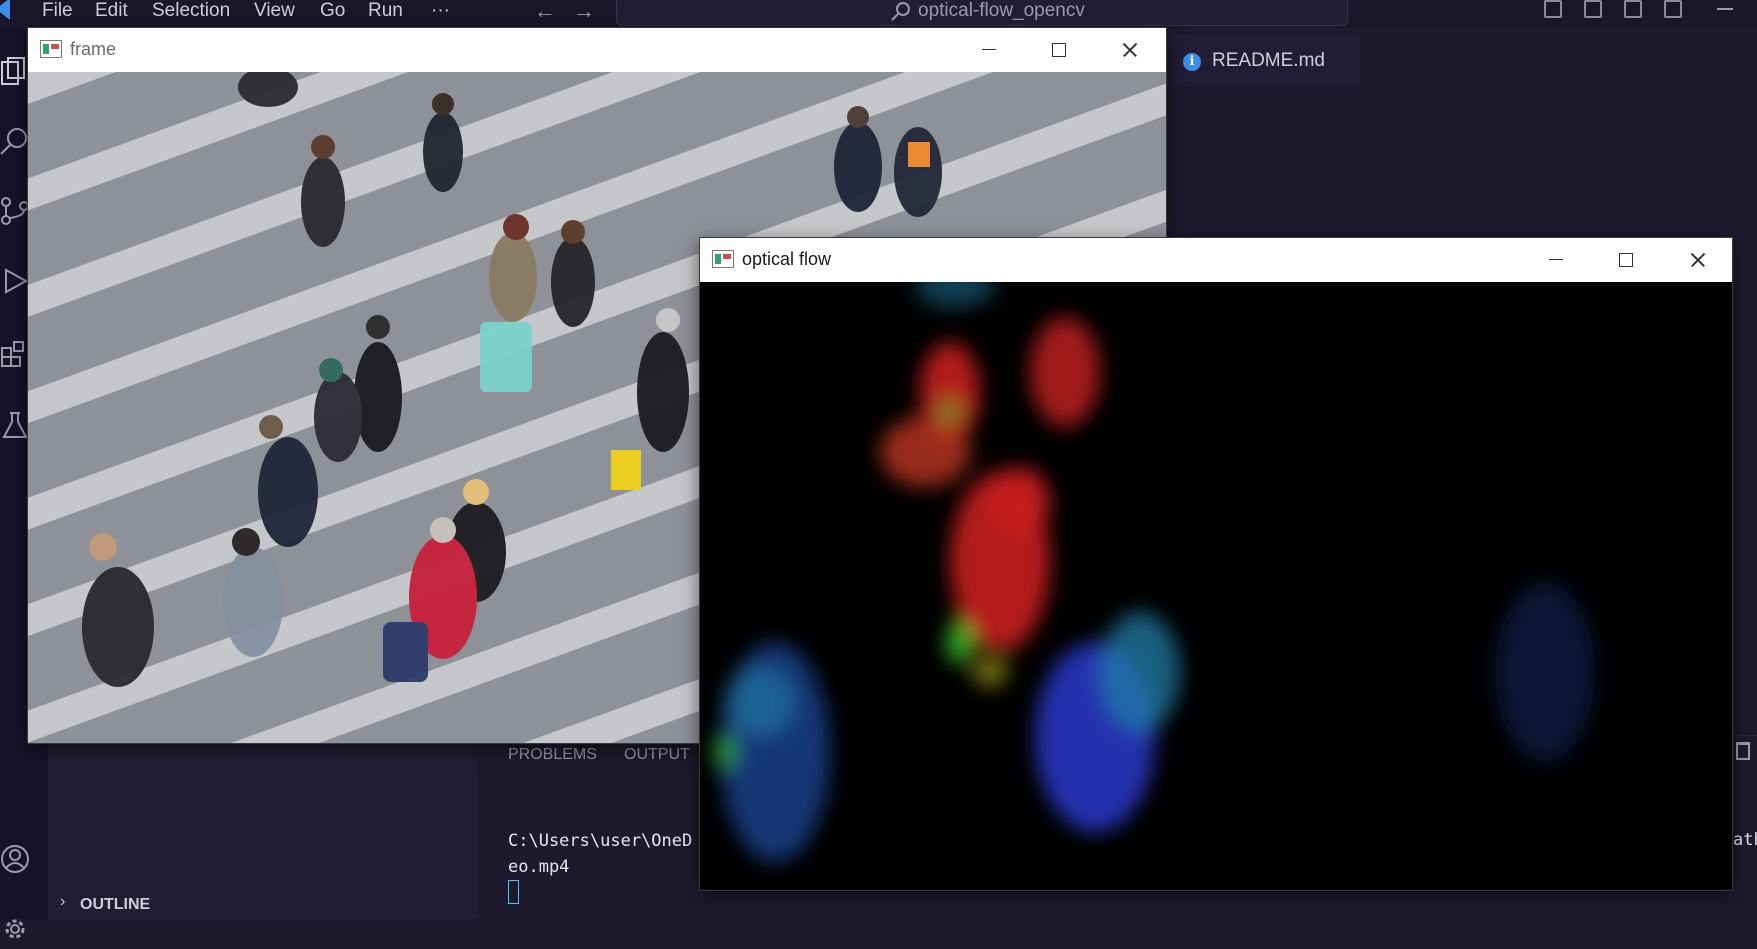 Image resolution: width=1757 pixels, height=949 pixels. What do you see at coordinates (1725, 9) in the screenshot?
I see `minimize-icon` at bounding box center [1725, 9].